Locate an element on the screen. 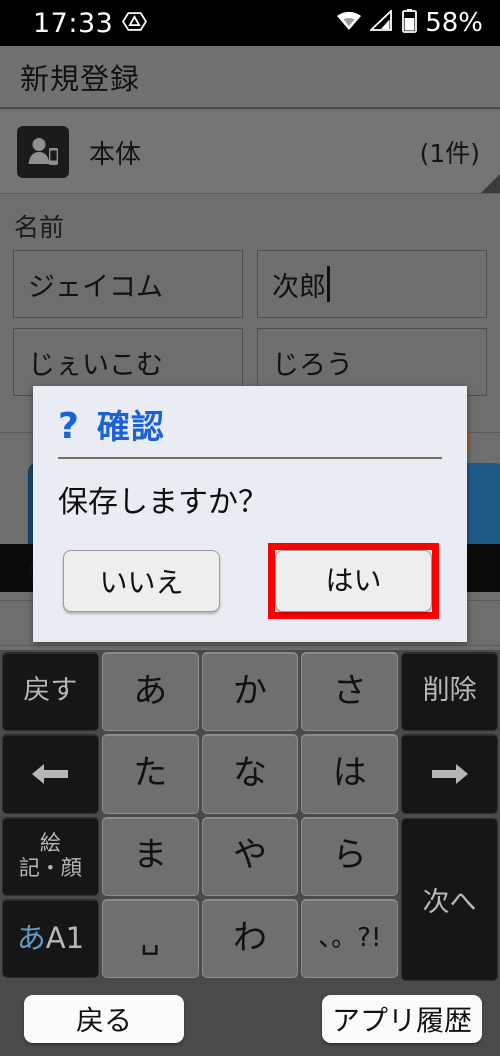 The image size is (500, 1056). account-selector: 本体 (1件) is located at coordinates (250, 152).